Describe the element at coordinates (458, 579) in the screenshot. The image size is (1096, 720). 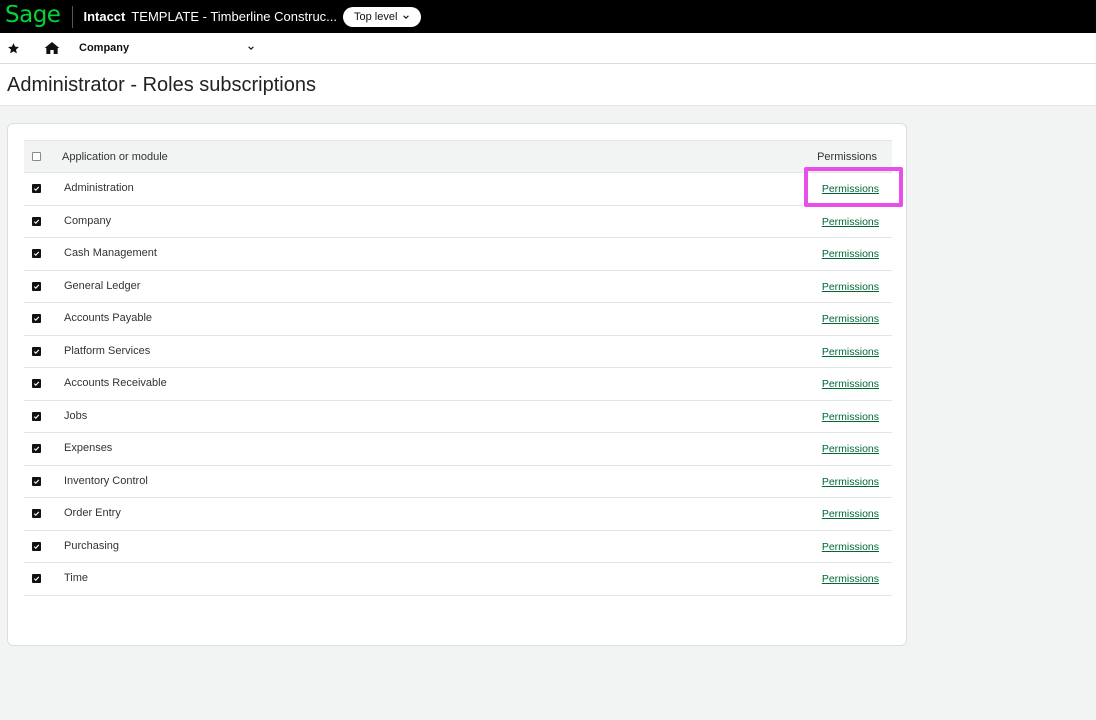
I see `table-row: Time Permissions` at that location.